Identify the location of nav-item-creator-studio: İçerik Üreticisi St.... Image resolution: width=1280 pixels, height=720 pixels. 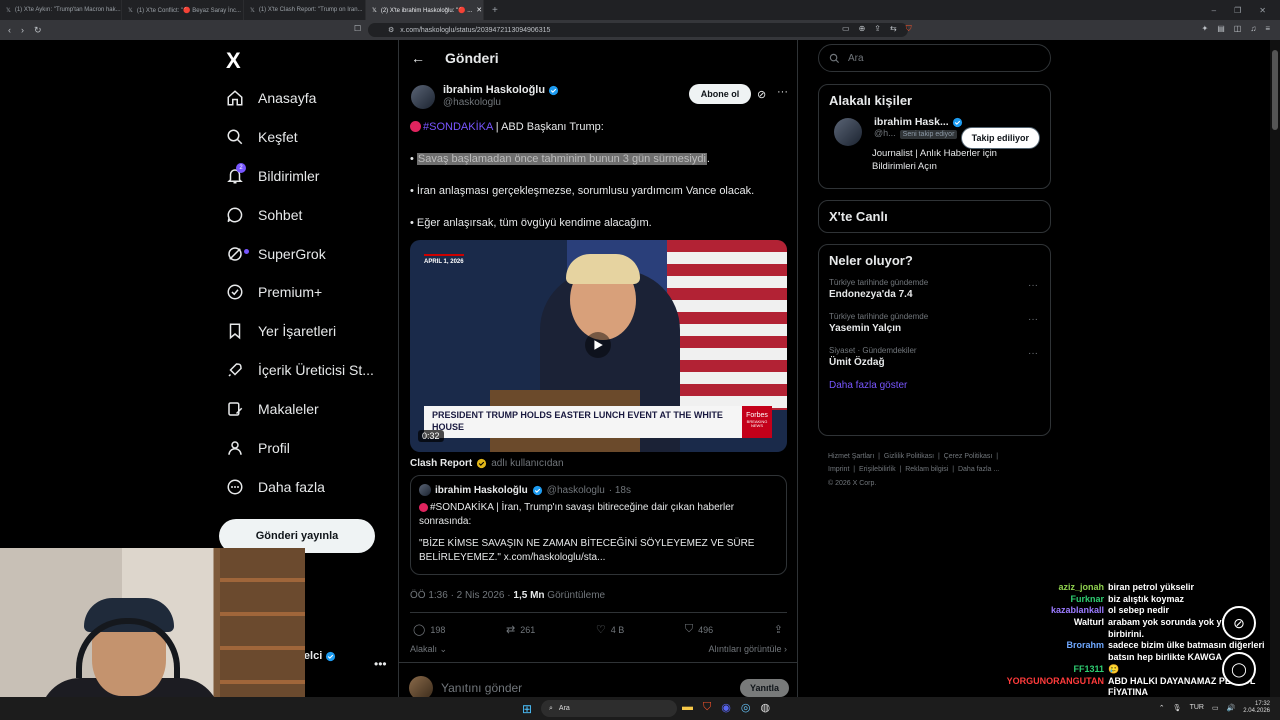
(300, 370).